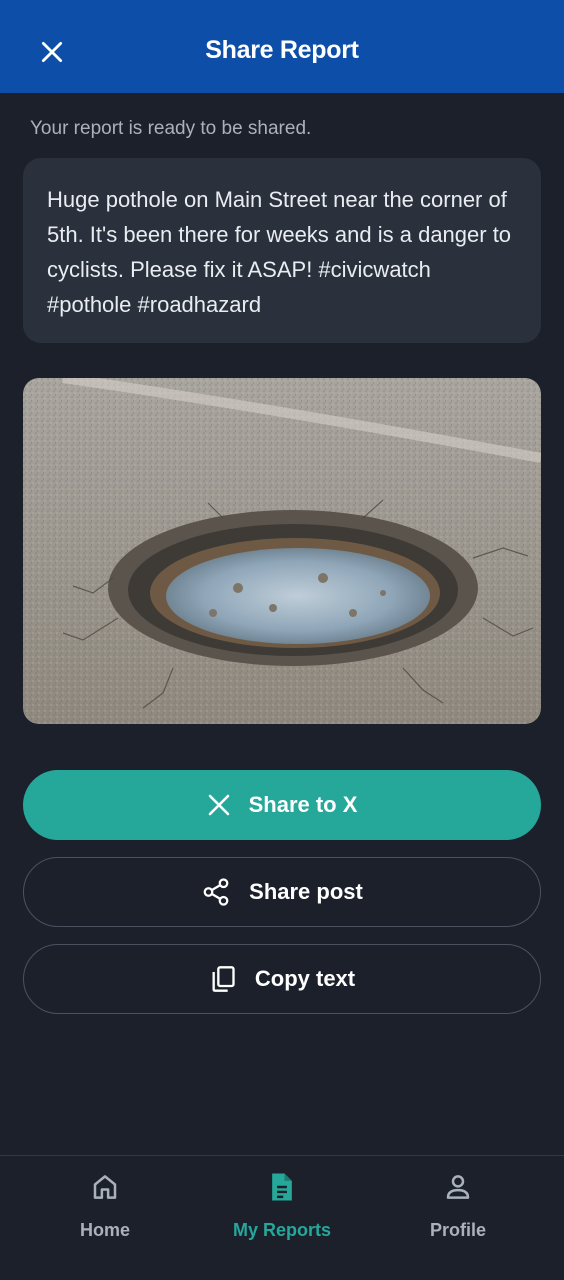 This screenshot has height=1280, width=564. What do you see at coordinates (306, 891) in the screenshot?
I see `share-post-label: Share post` at bounding box center [306, 891].